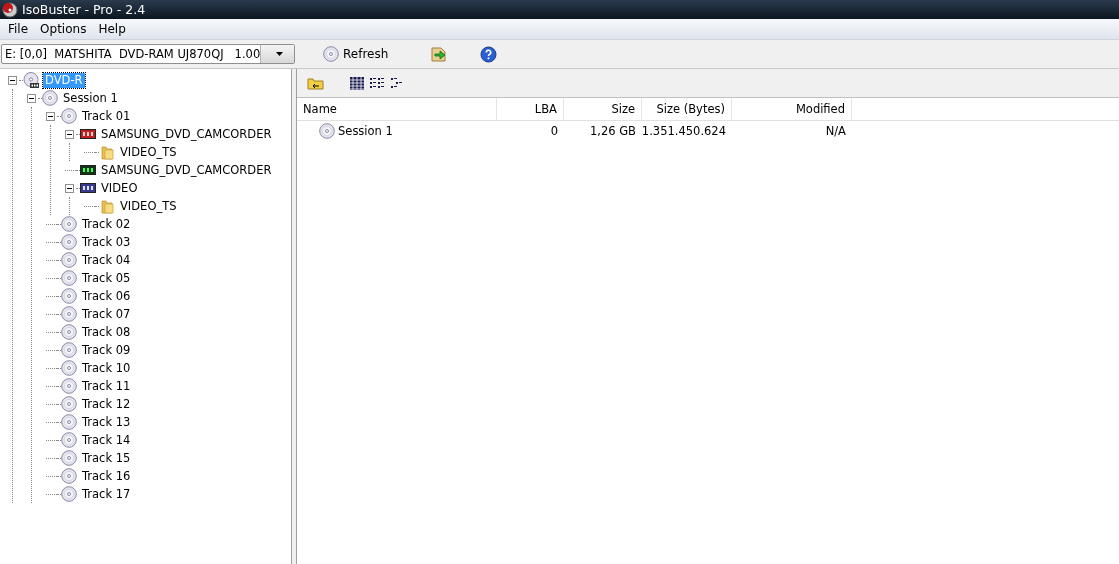 This screenshot has width=1119, height=564. What do you see at coordinates (148, 54) in the screenshot?
I see `device-dropdown: E: [0,0] MATSHITA DVD-RAM UJ870QJ 1.00` at bounding box center [148, 54].